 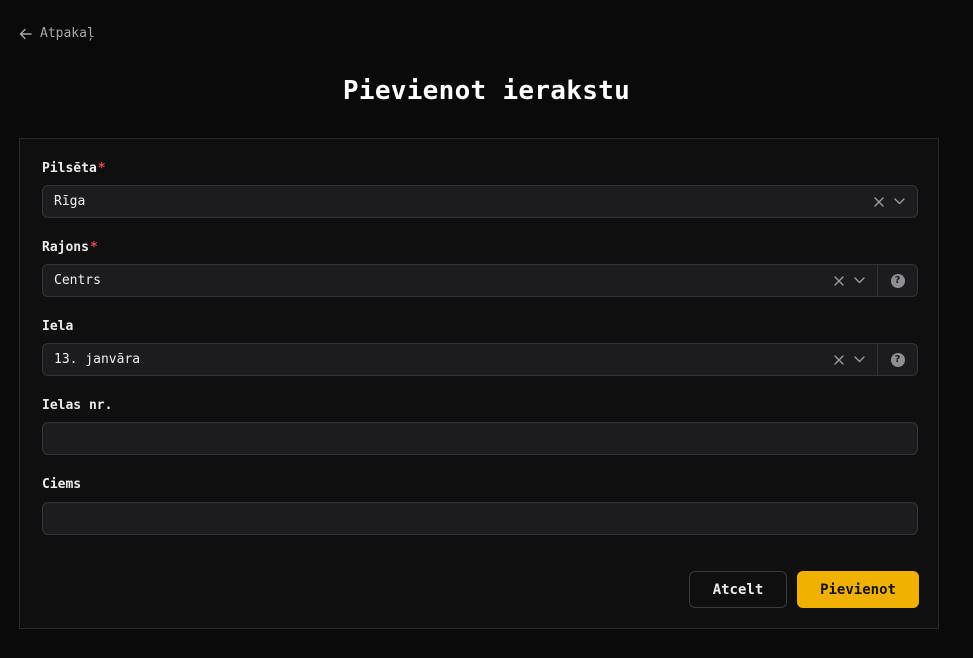 I want to click on village-label: Ciems, so click(x=62, y=484).